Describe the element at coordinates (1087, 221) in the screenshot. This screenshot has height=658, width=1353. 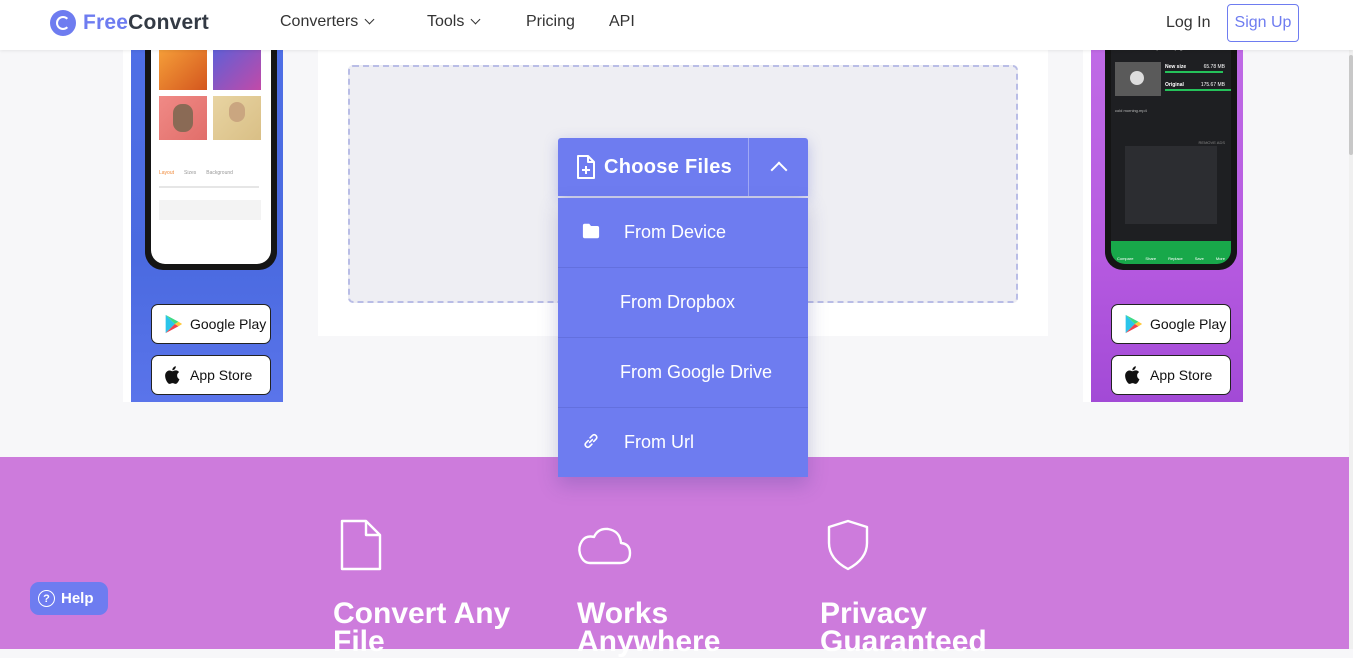
I see `ad-right-edge` at that location.